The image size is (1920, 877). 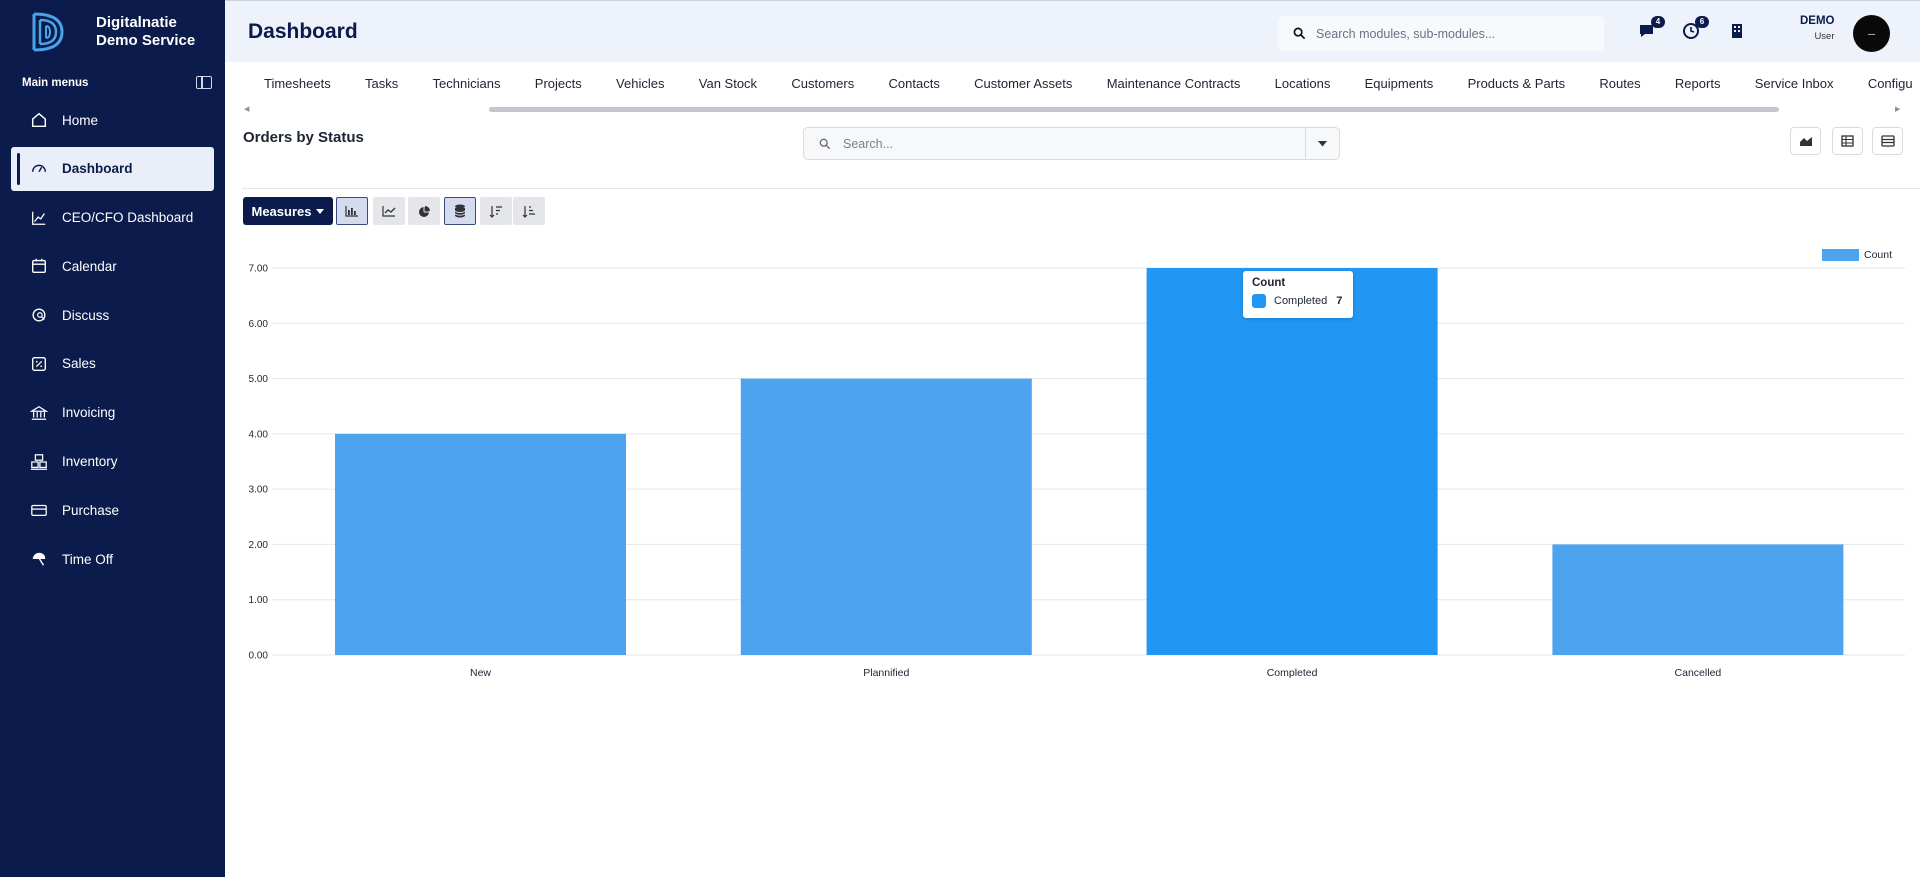 What do you see at coordinates (1698, 599) in the screenshot?
I see `bar-cancelled` at bounding box center [1698, 599].